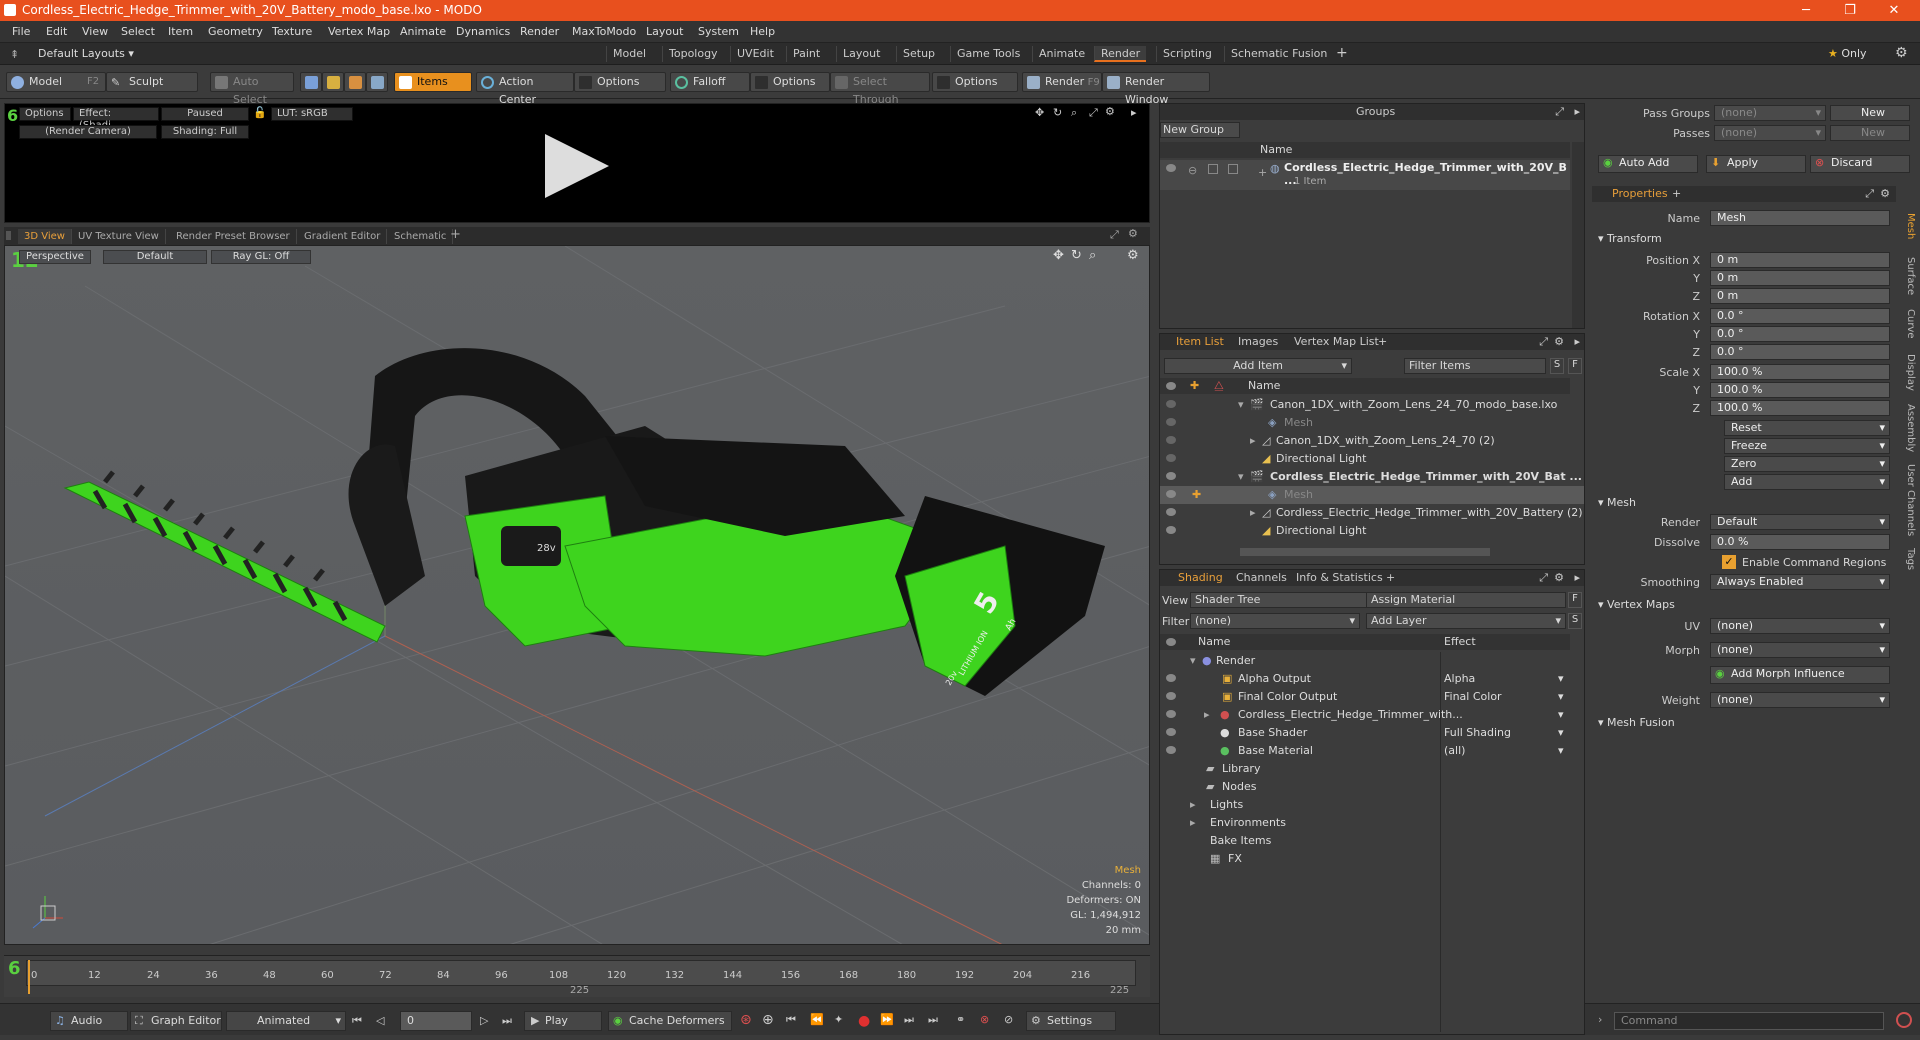 The image size is (1920, 1040). I want to click on record-icon: ●, so click(864, 1021).